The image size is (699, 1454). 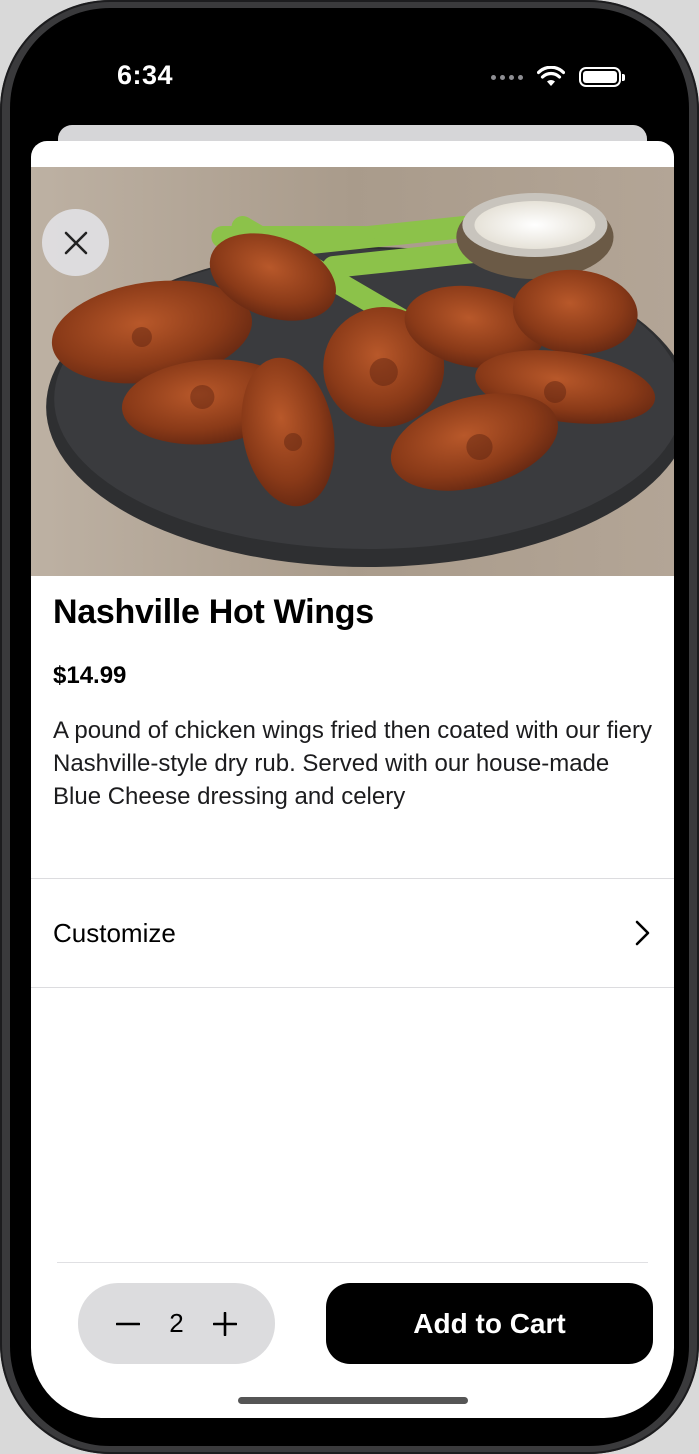 I want to click on quantity-value: 2, so click(x=176, y=1323).